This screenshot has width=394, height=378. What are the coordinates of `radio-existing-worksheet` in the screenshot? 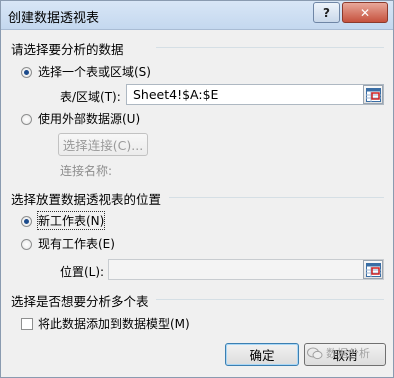 It's located at (26, 244).